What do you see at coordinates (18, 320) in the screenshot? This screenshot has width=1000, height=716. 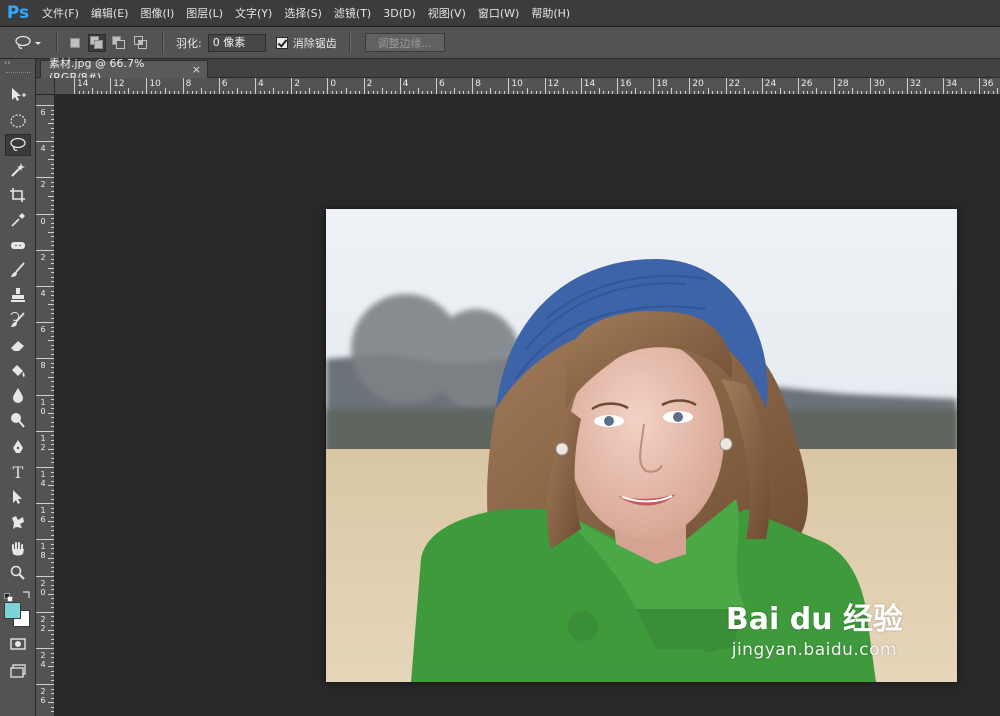 I see `history-brush-tool-icon` at bounding box center [18, 320].